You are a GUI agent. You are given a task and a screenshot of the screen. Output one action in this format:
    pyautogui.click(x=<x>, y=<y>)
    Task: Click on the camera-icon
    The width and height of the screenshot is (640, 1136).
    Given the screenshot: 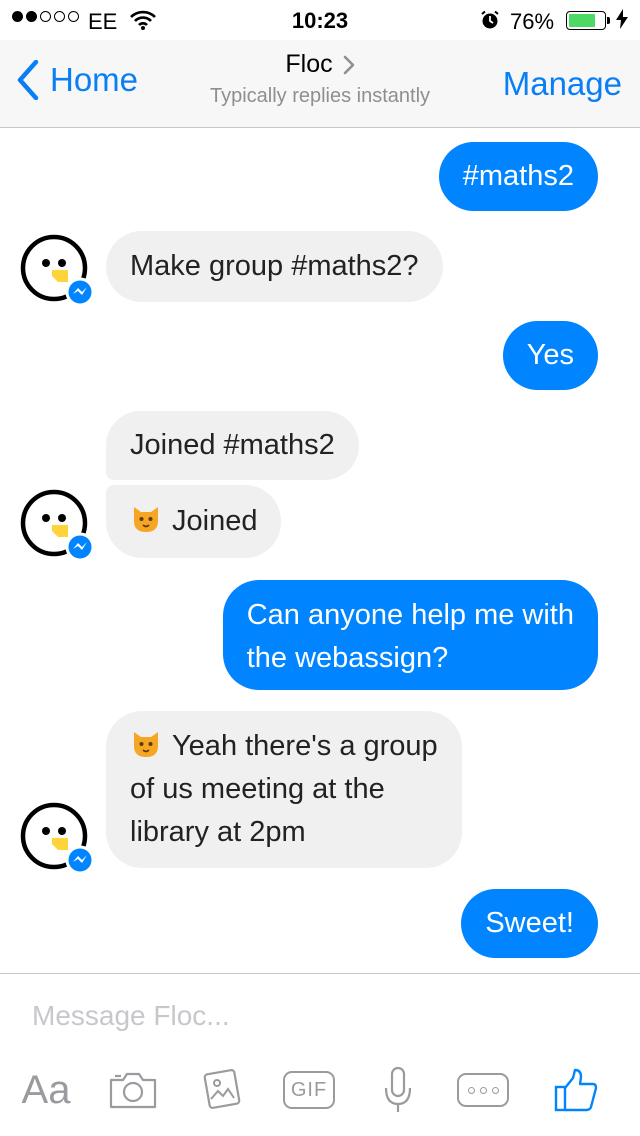 What is the action you would take?
    pyautogui.click(x=133, y=1090)
    